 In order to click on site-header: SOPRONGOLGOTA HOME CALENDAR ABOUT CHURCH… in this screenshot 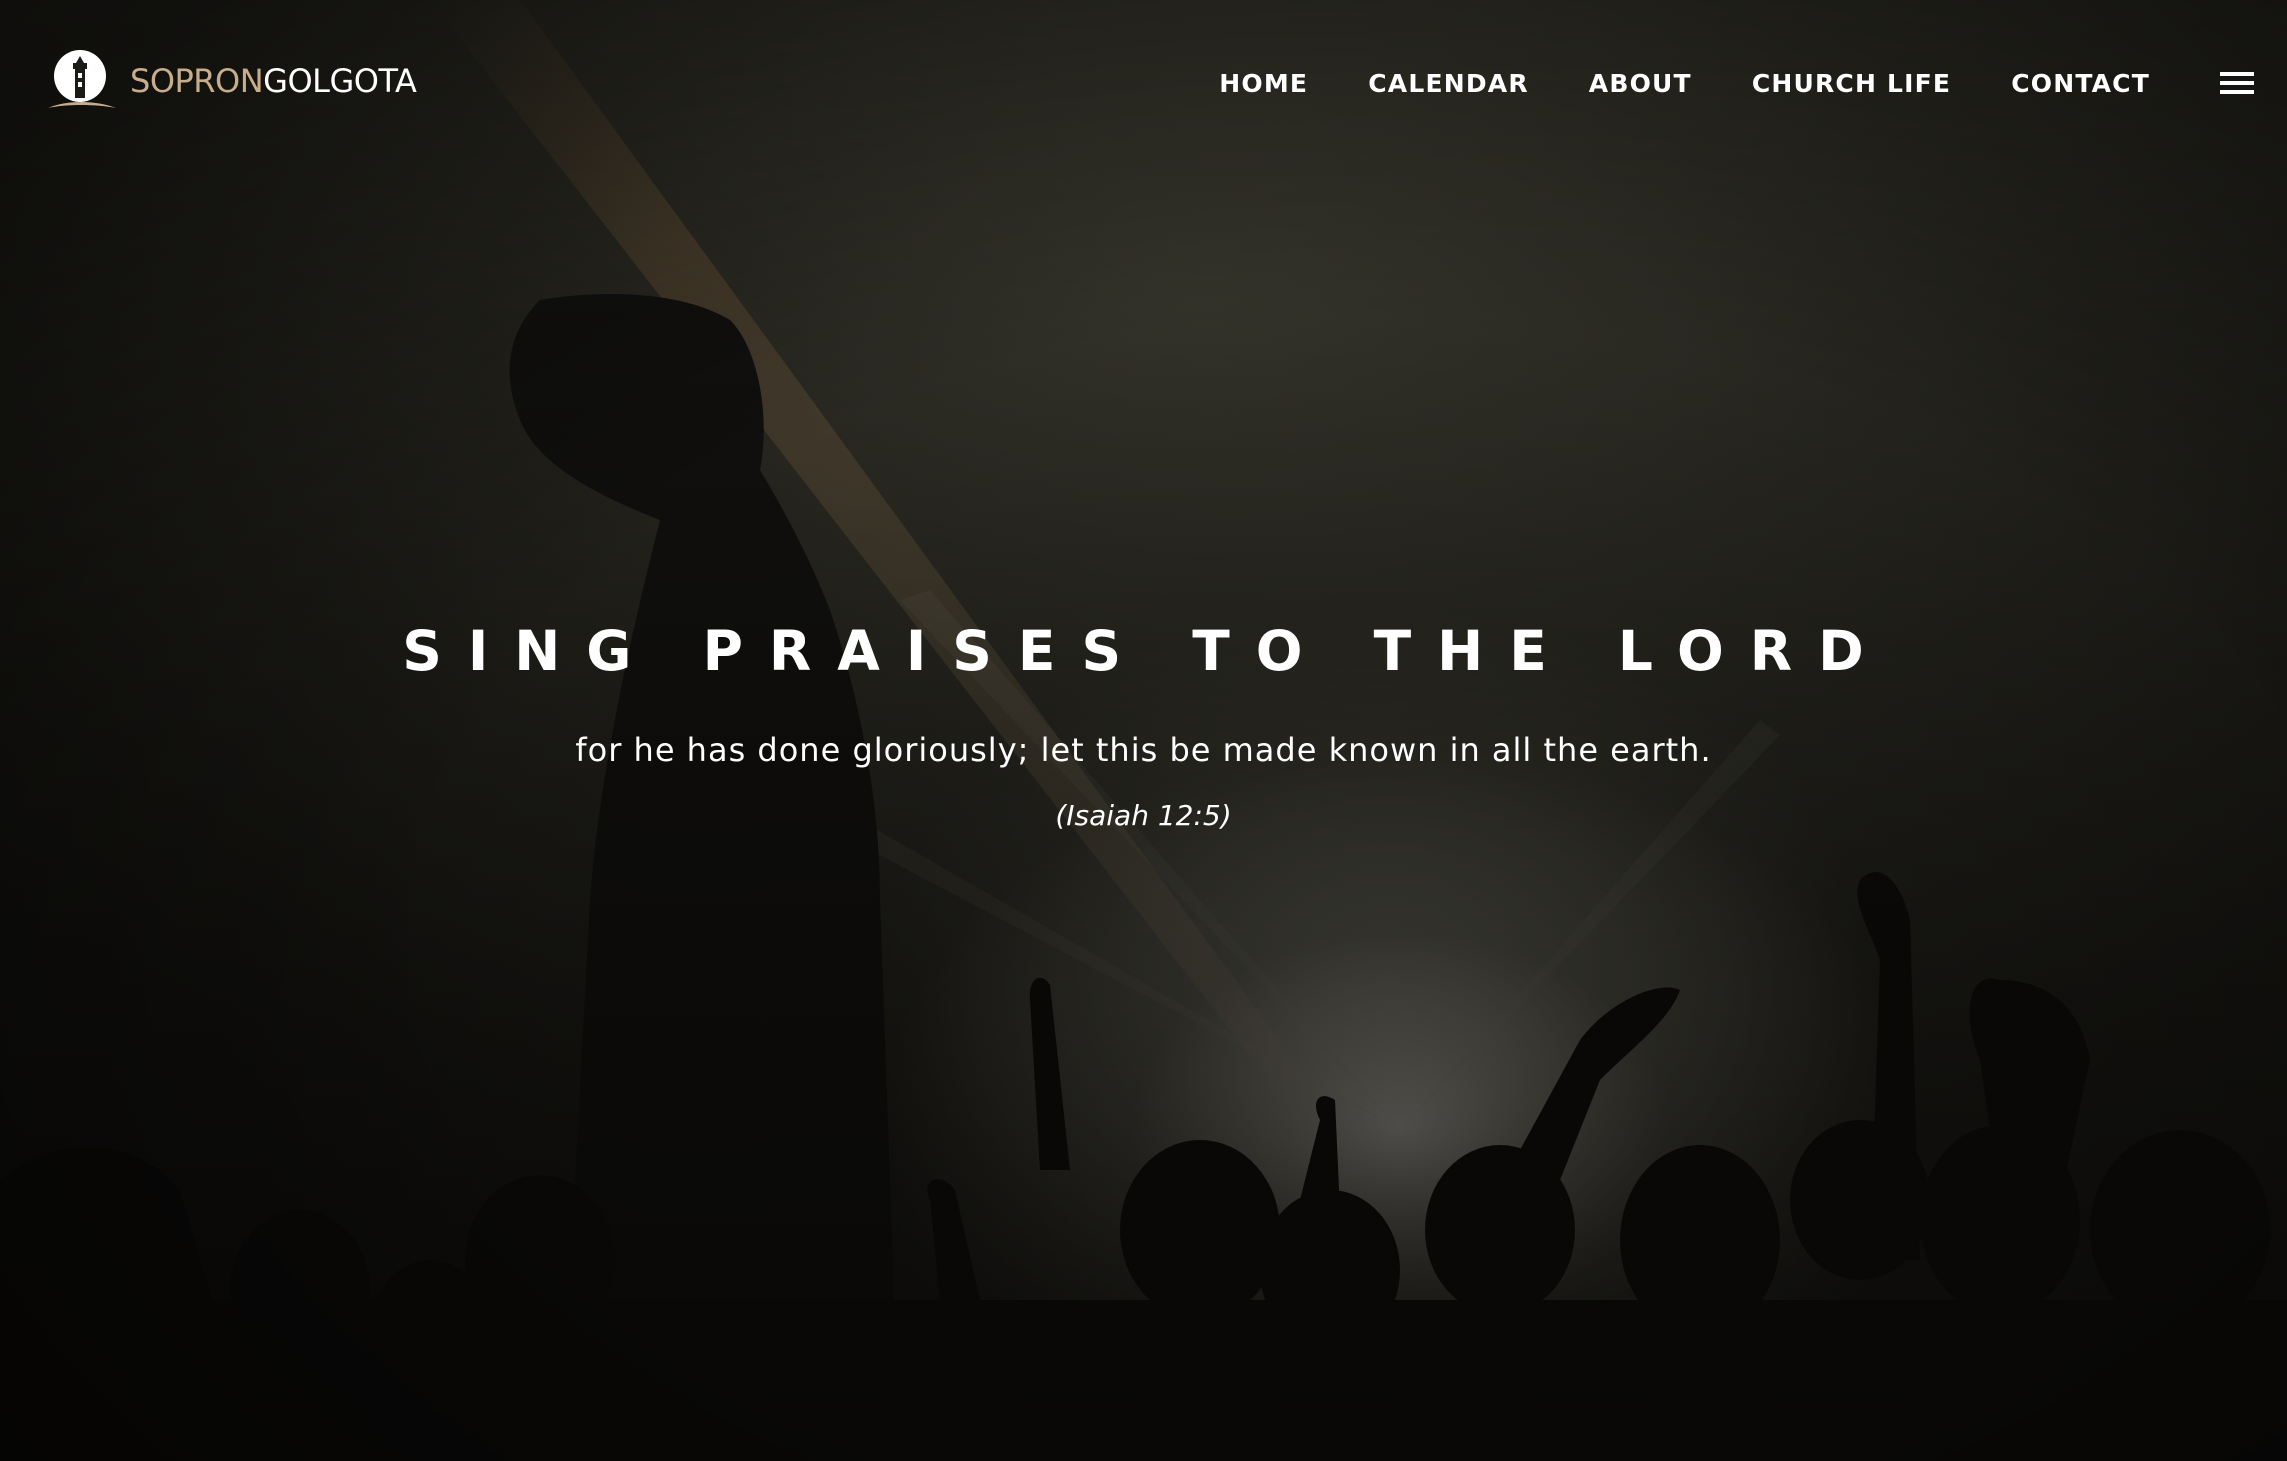, I will do `click(1143, 85)`.